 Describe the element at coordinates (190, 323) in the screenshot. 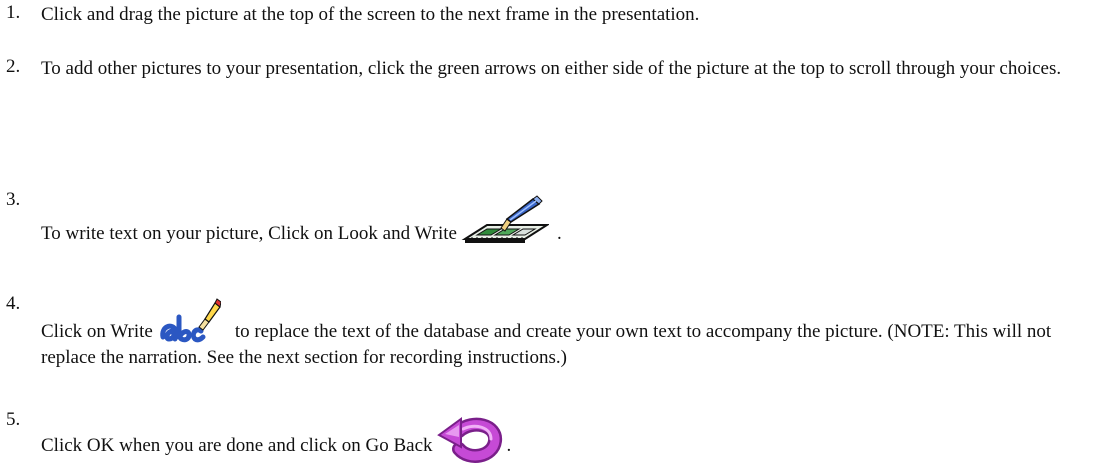

I see `write-abc-pencil-icon` at that location.